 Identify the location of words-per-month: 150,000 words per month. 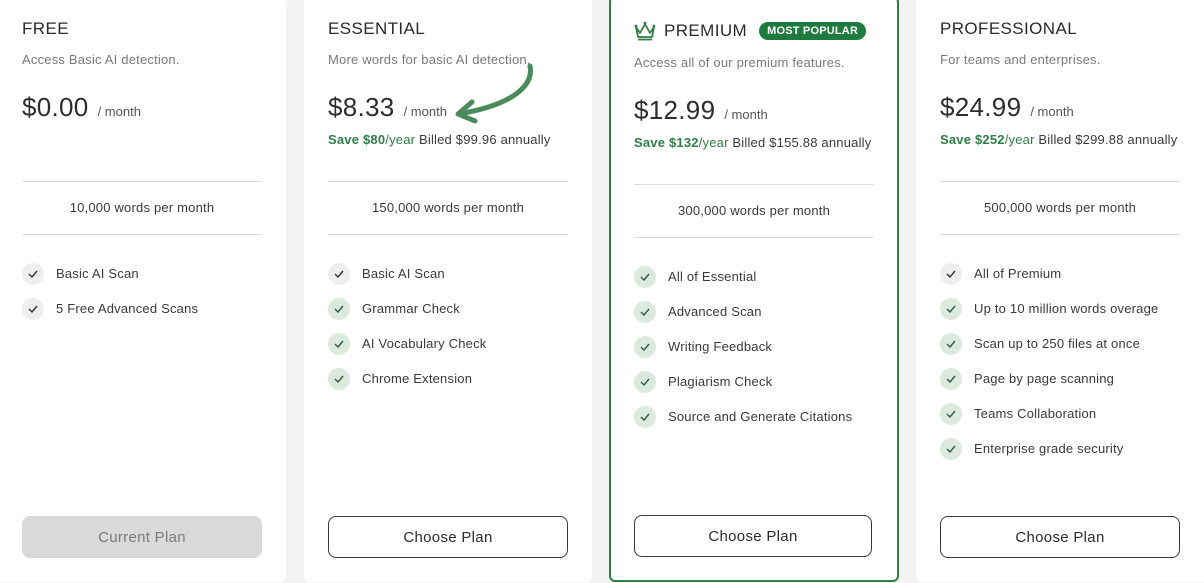
(448, 207).